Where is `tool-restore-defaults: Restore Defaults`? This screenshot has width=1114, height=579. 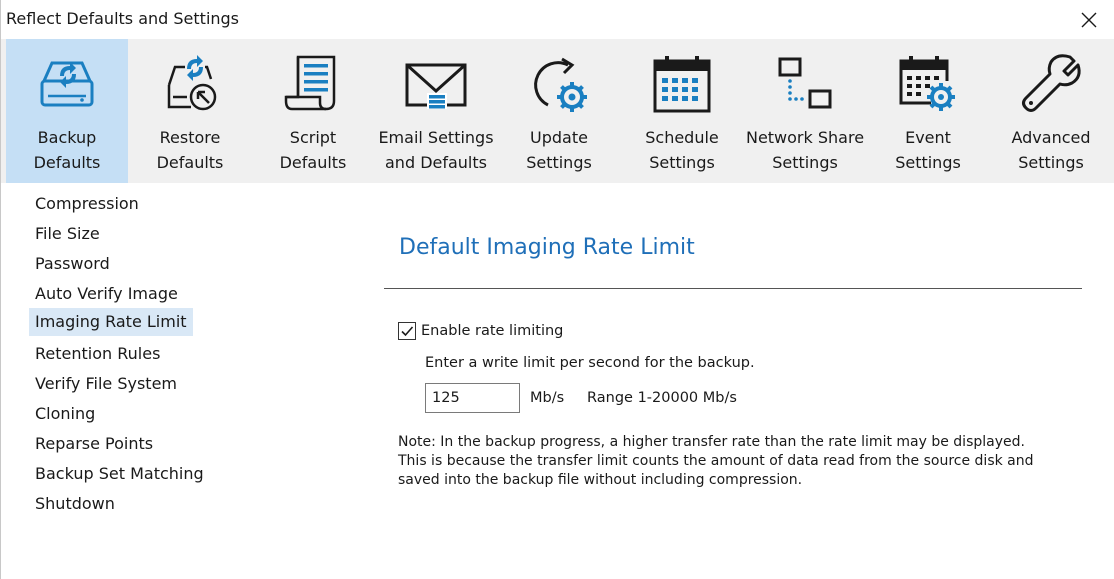 tool-restore-defaults: Restore Defaults is located at coordinates (190, 111).